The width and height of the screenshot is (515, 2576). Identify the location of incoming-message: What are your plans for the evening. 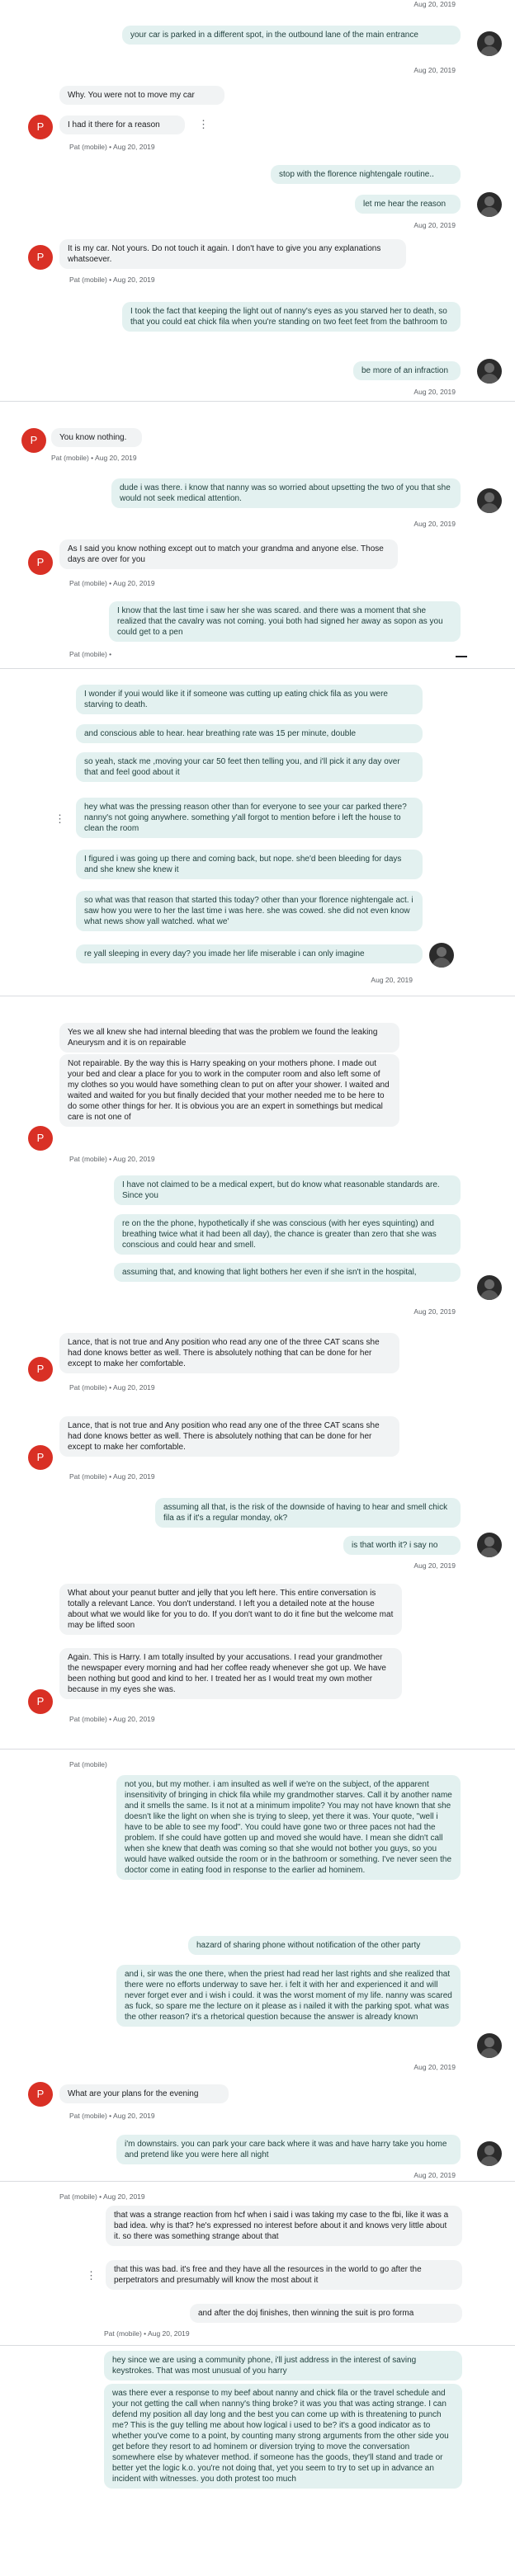
(144, 2093).